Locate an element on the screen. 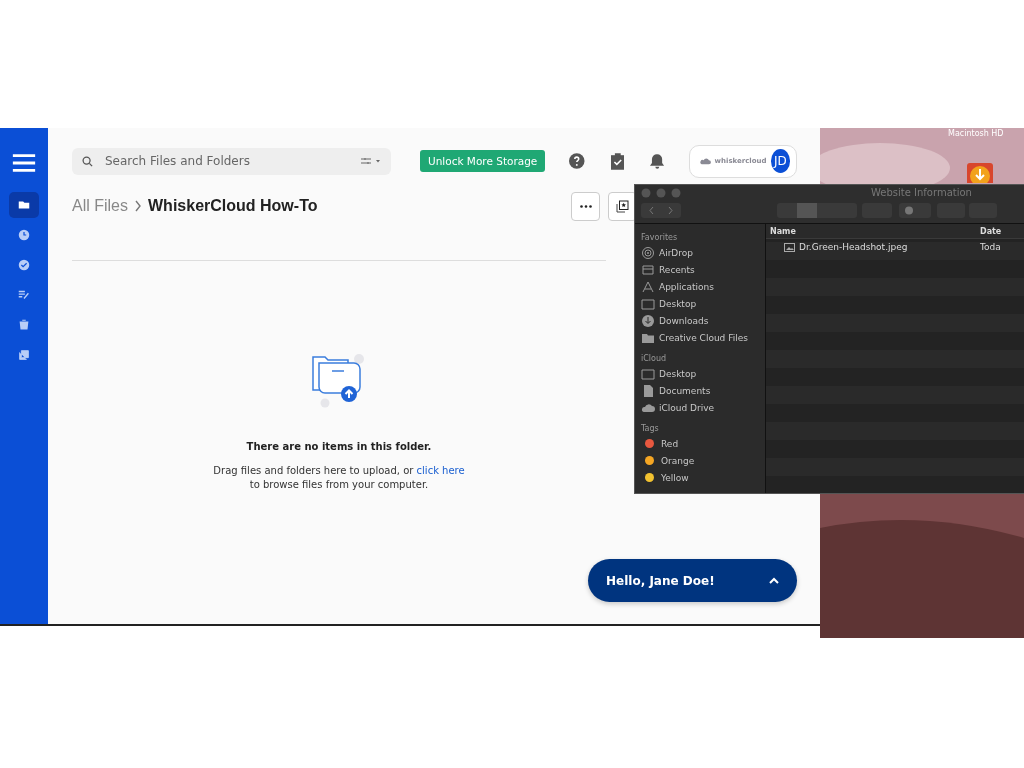 The height and width of the screenshot is (768, 1024). search-input: Search Files and Folders is located at coordinates (227, 161).